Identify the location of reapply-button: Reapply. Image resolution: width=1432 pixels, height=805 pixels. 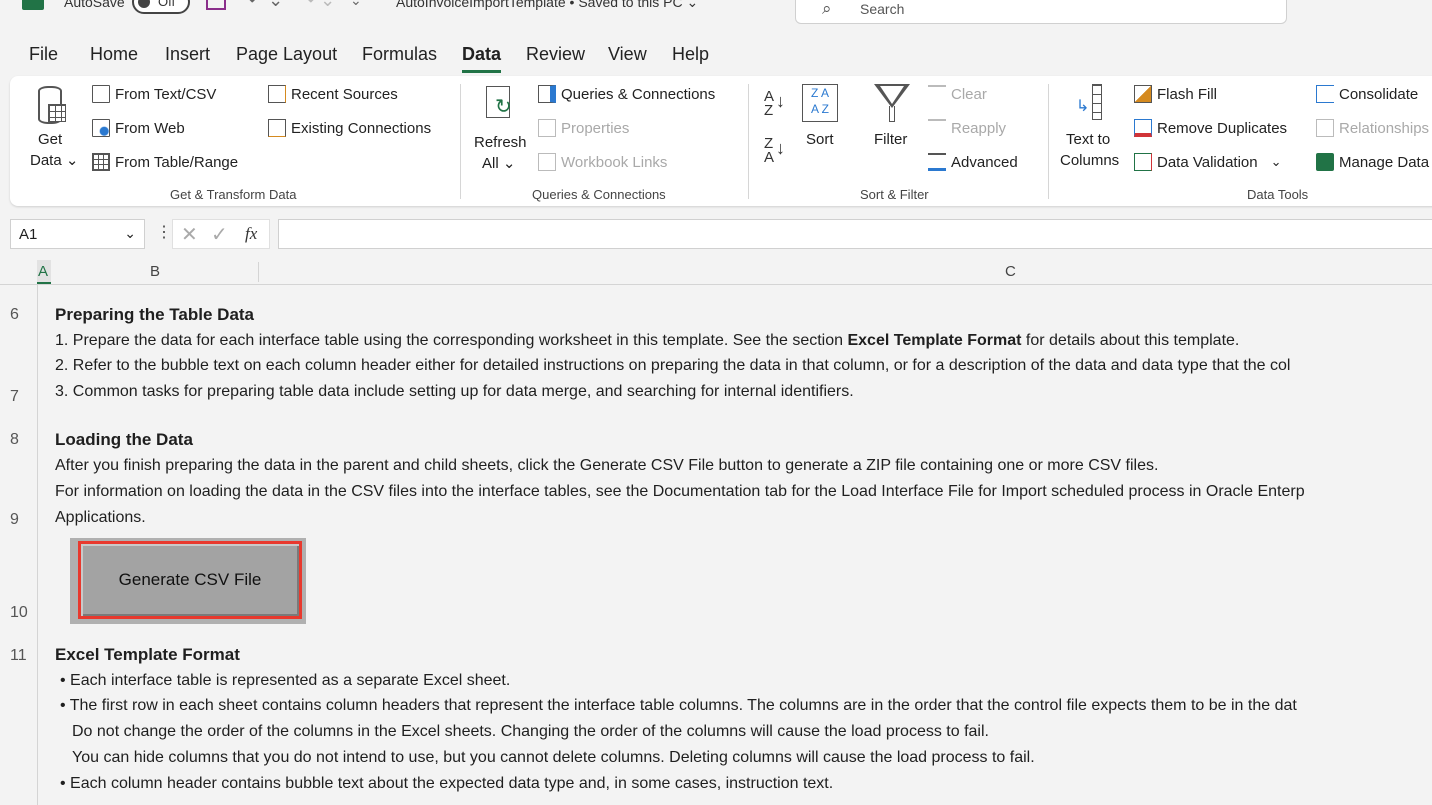
(967, 128).